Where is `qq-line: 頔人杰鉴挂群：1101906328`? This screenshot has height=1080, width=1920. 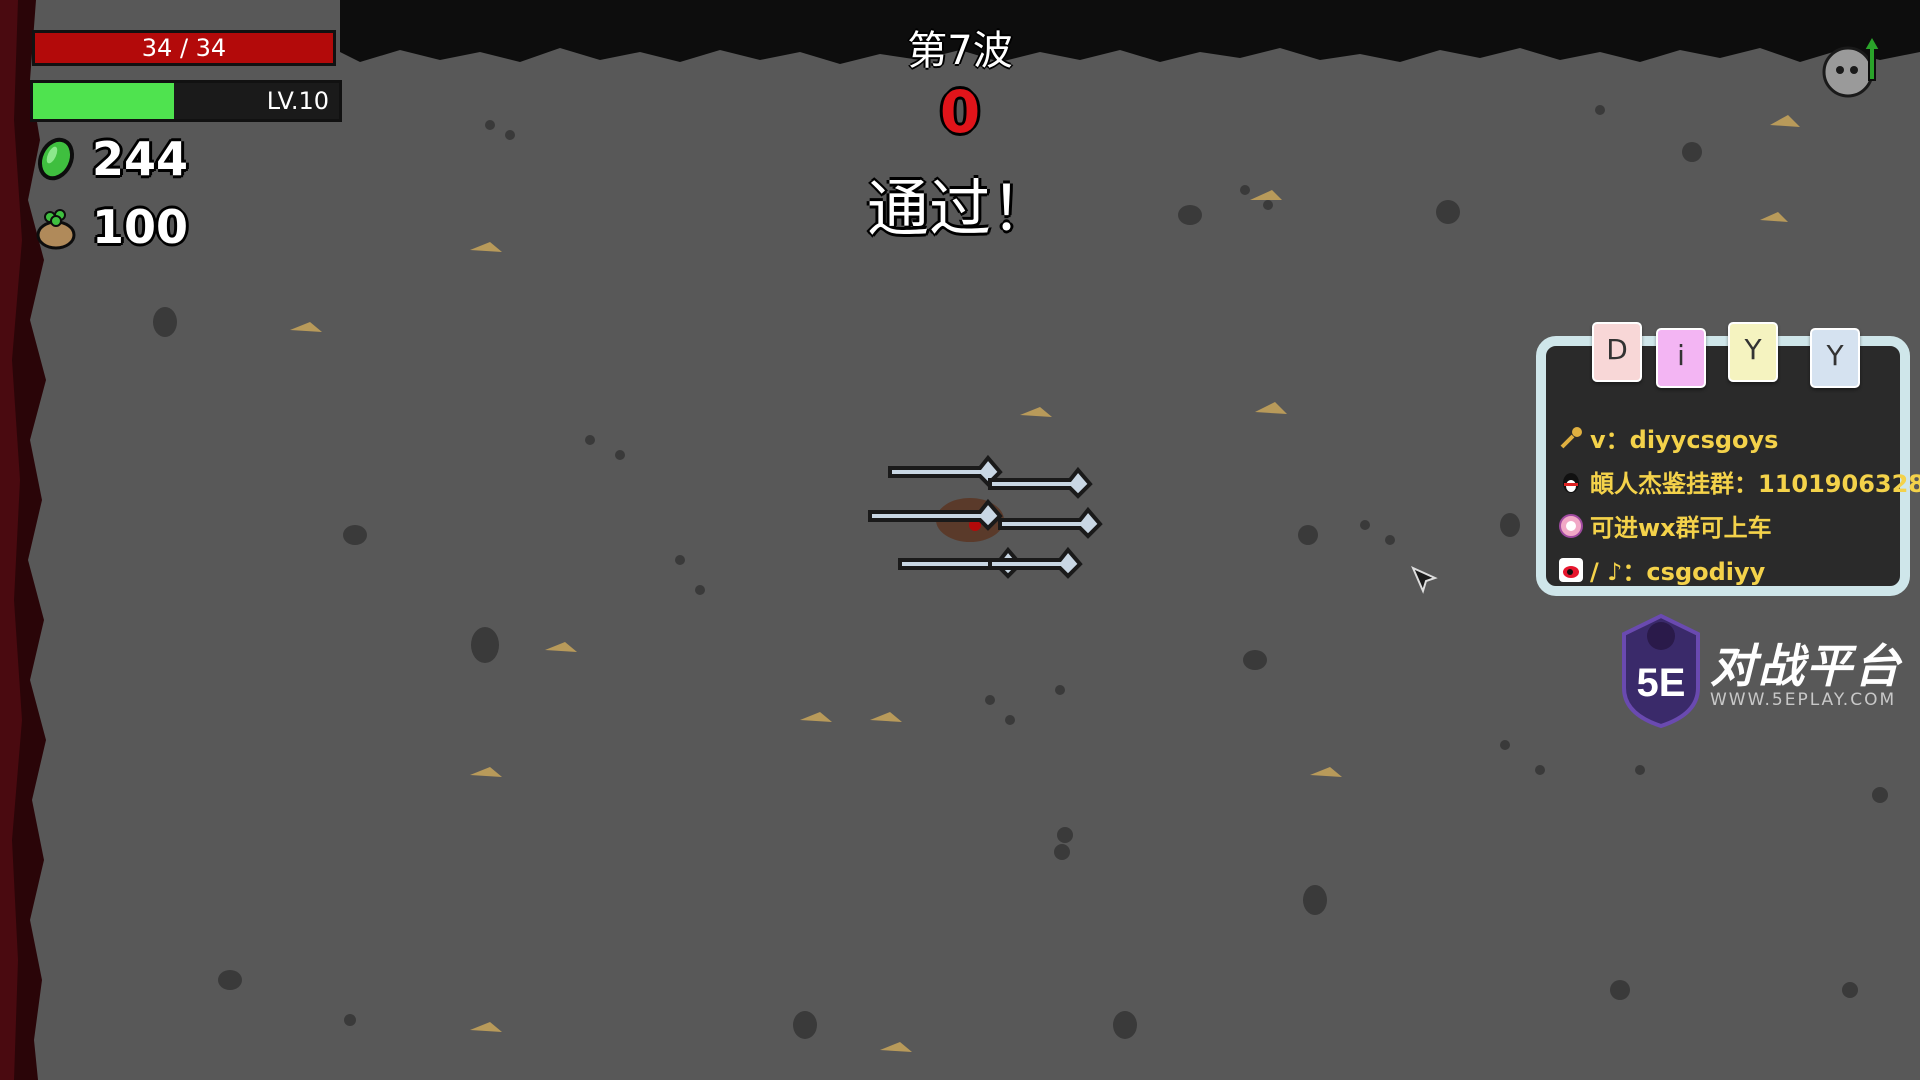
qq-line: 頔人杰鉴挂群：1101906328 is located at coordinates (1739, 481).